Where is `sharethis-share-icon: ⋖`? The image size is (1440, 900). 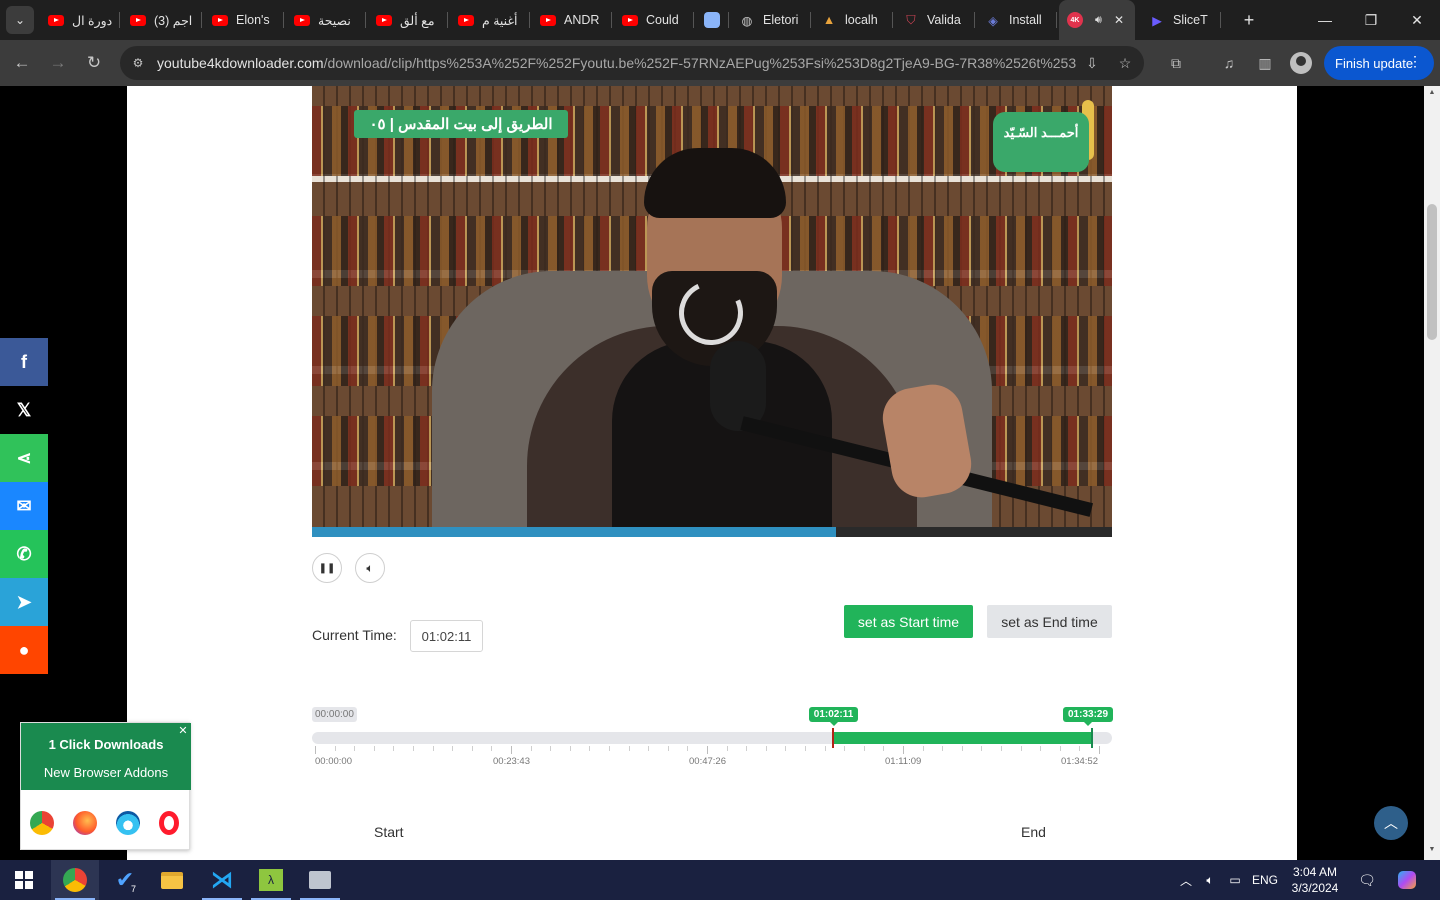
sharethis-share-icon: ⋖ is located at coordinates (24, 458).